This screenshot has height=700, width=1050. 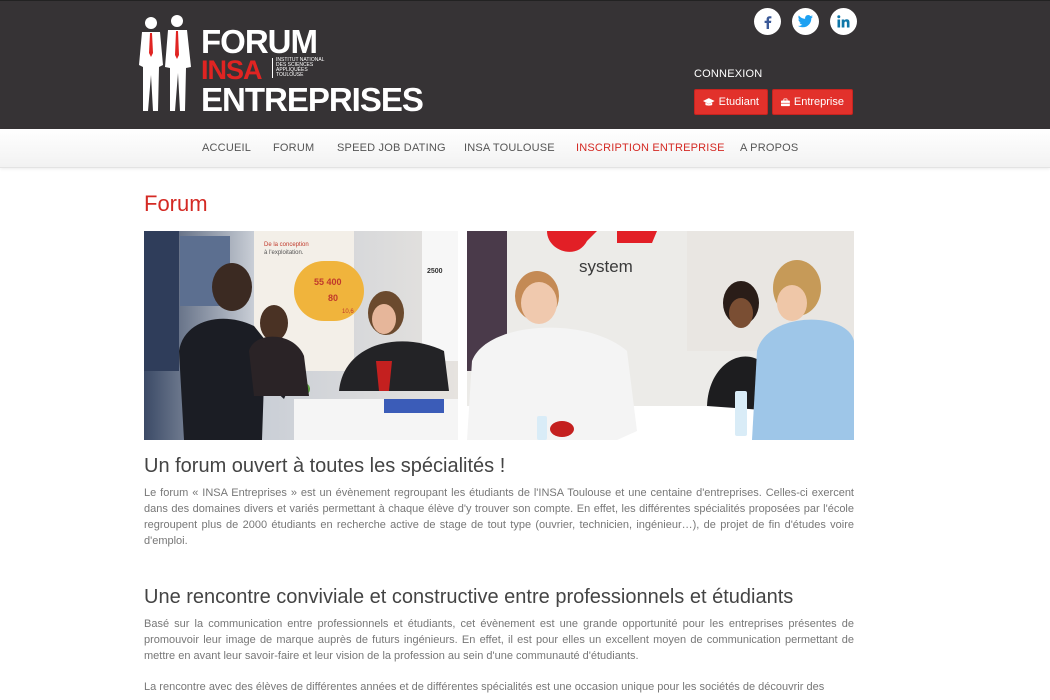 I want to click on logo-forum-text: FORUM, so click(x=259, y=41).